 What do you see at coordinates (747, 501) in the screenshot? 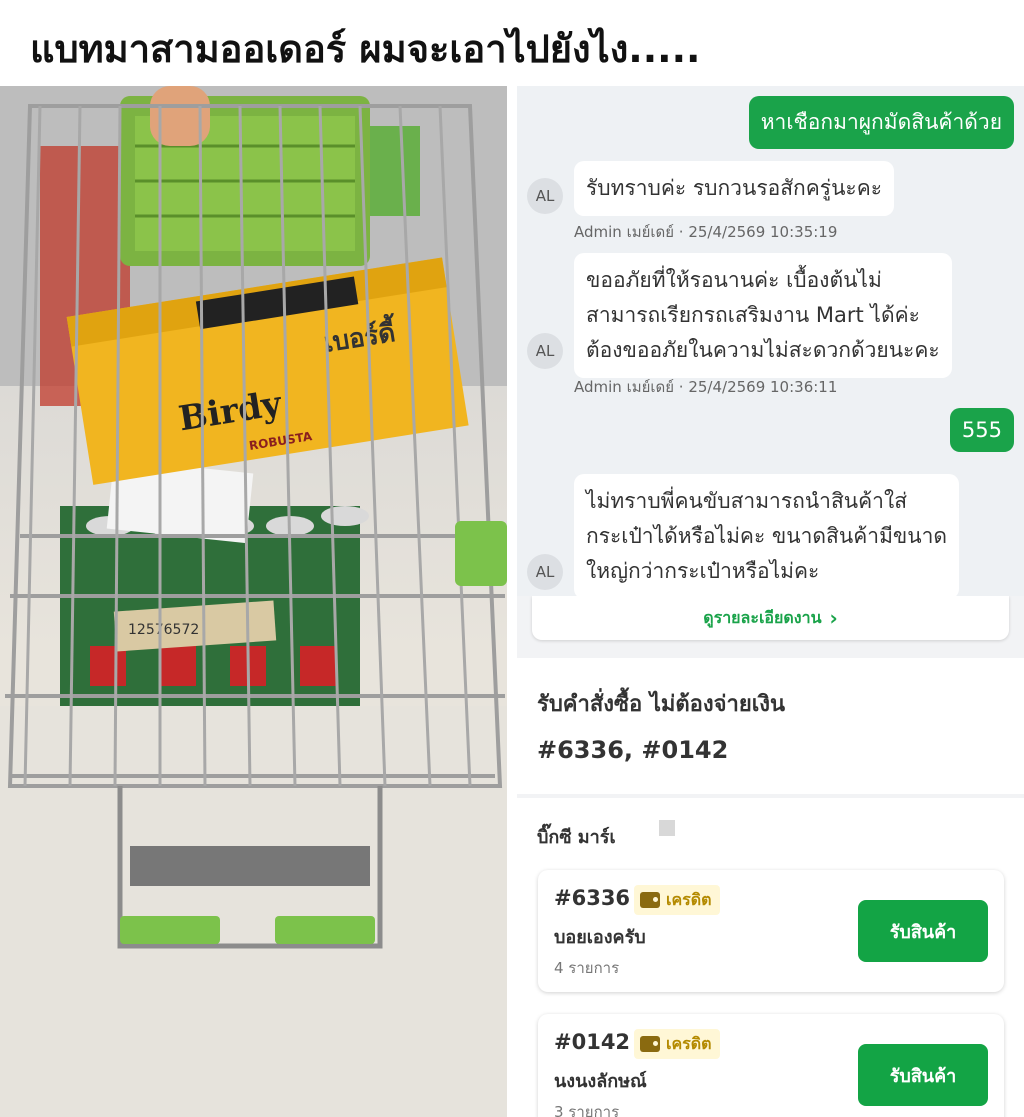
I see `message-line: ไม่ทราบพี่คนขับสามารถนำสินค้าใส่` at bounding box center [747, 501].